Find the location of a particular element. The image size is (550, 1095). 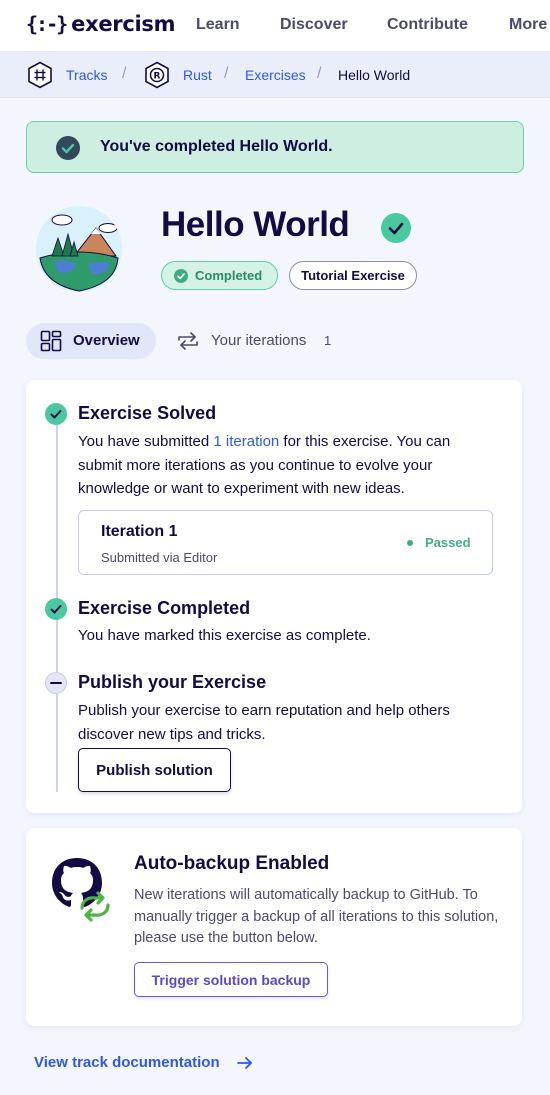

completed-badge-label: Completed is located at coordinates (229, 275).